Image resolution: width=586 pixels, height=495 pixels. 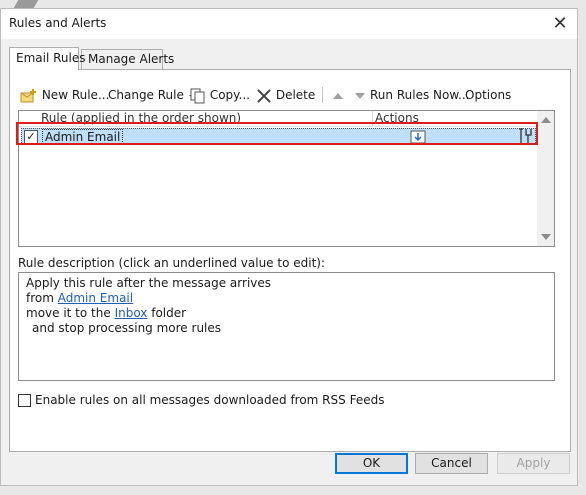 What do you see at coordinates (141, 118) in the screenshot?
I see `column-header-rule: Rule (applied in the order shown)` at bounding box center [141, 118].